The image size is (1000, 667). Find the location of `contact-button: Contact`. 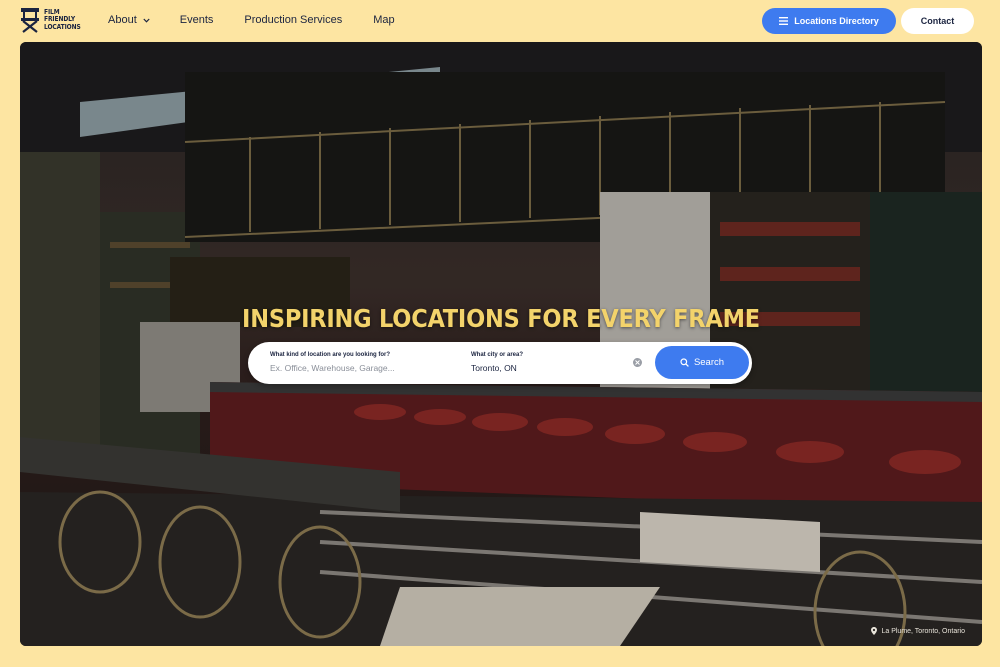

contact-button: Contact is located at coordinates (937, 21).